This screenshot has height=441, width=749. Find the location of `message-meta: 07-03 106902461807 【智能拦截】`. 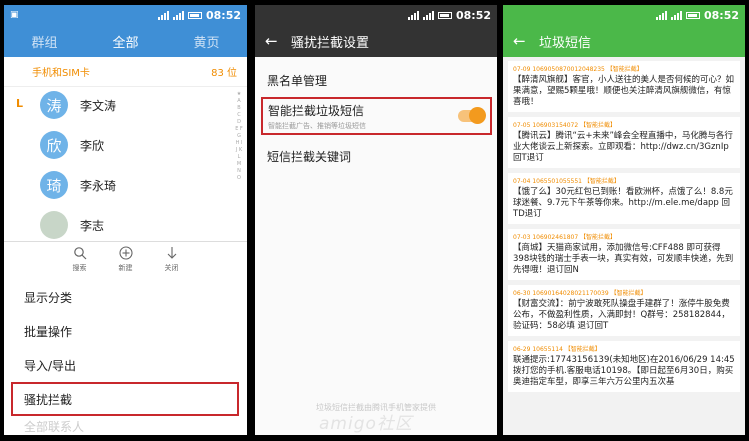

message-meta: 07-03 106902461807 【智能拦截】 is located at coordinates (565, 237).